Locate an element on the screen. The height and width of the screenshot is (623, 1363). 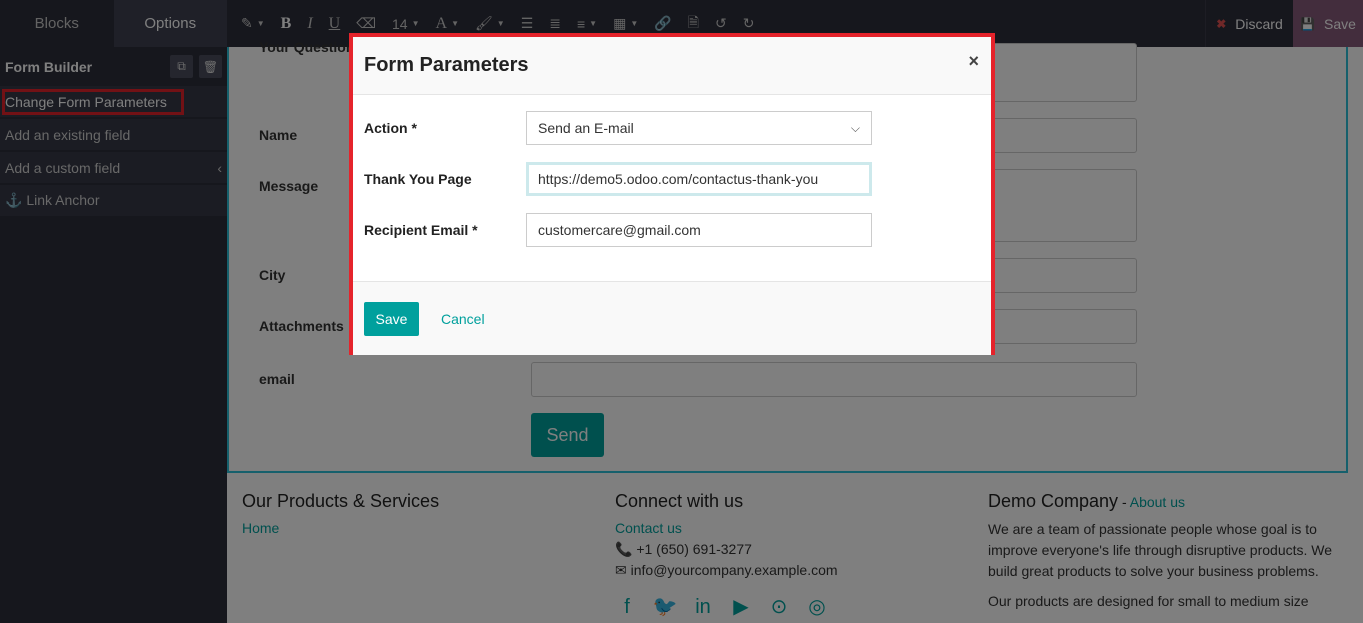
action-value: Send an E-mail is located at coordinates (586, 128).